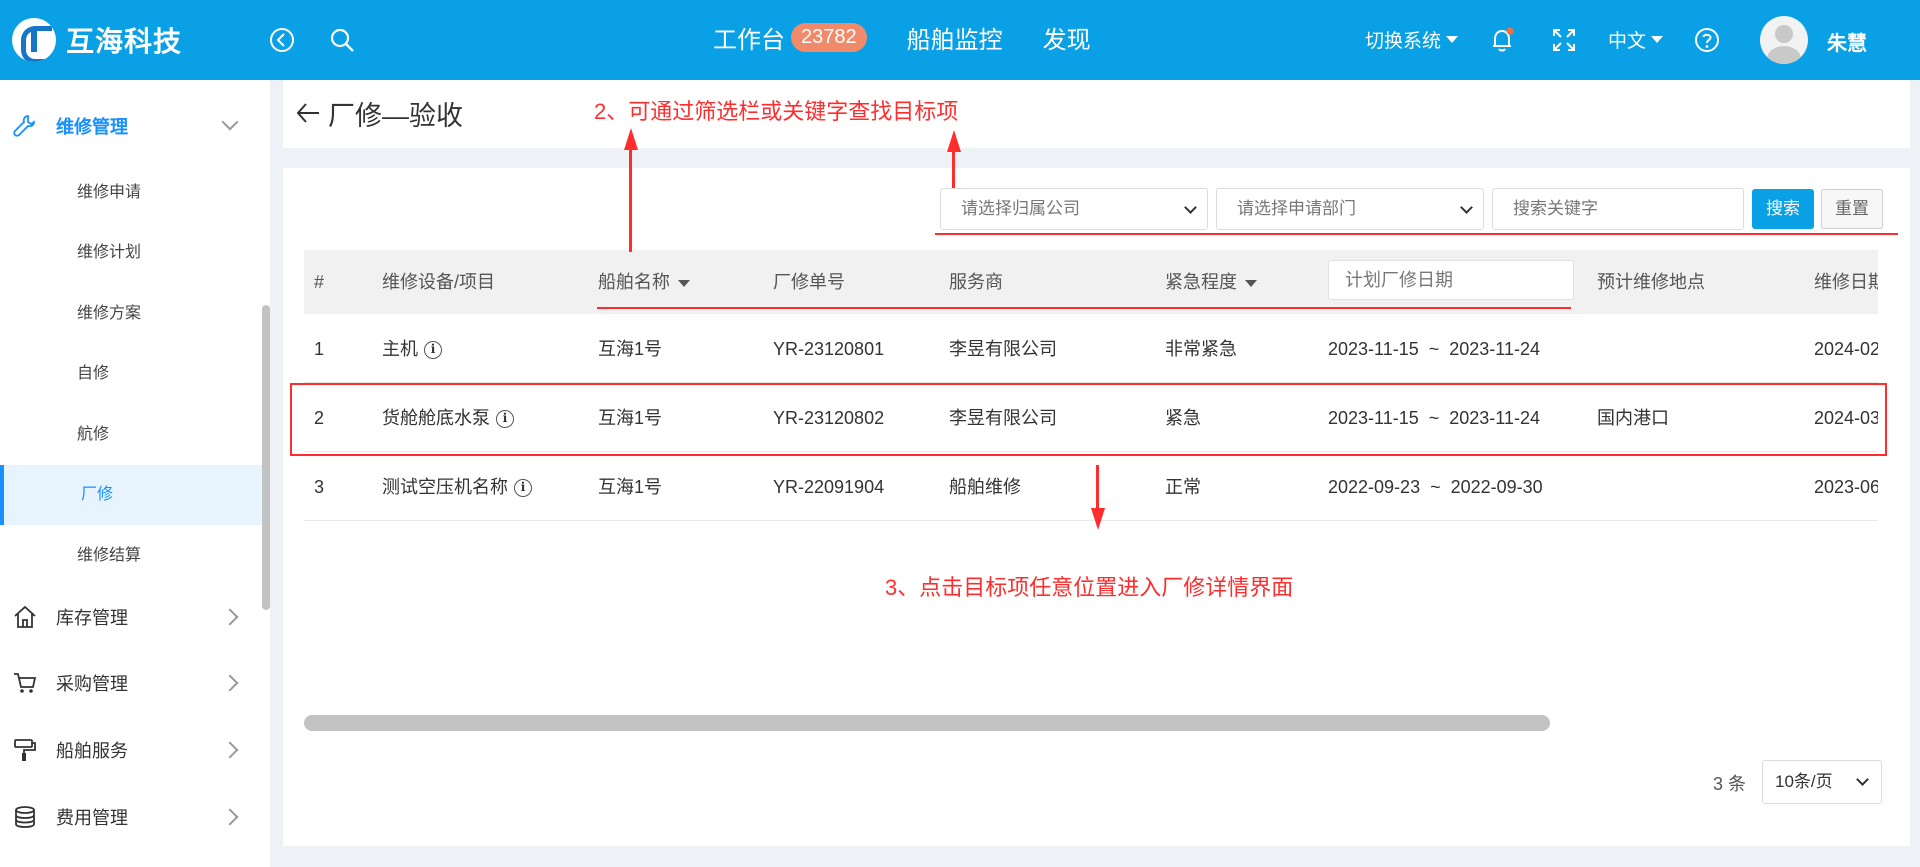 Image resolution: width=1920 pixels, height=867 pixels. What do you see at coordinates (92, 684) in the screenshot?
I see `sidebar-group-label: 采购管理` at bounding box center [92, 684].